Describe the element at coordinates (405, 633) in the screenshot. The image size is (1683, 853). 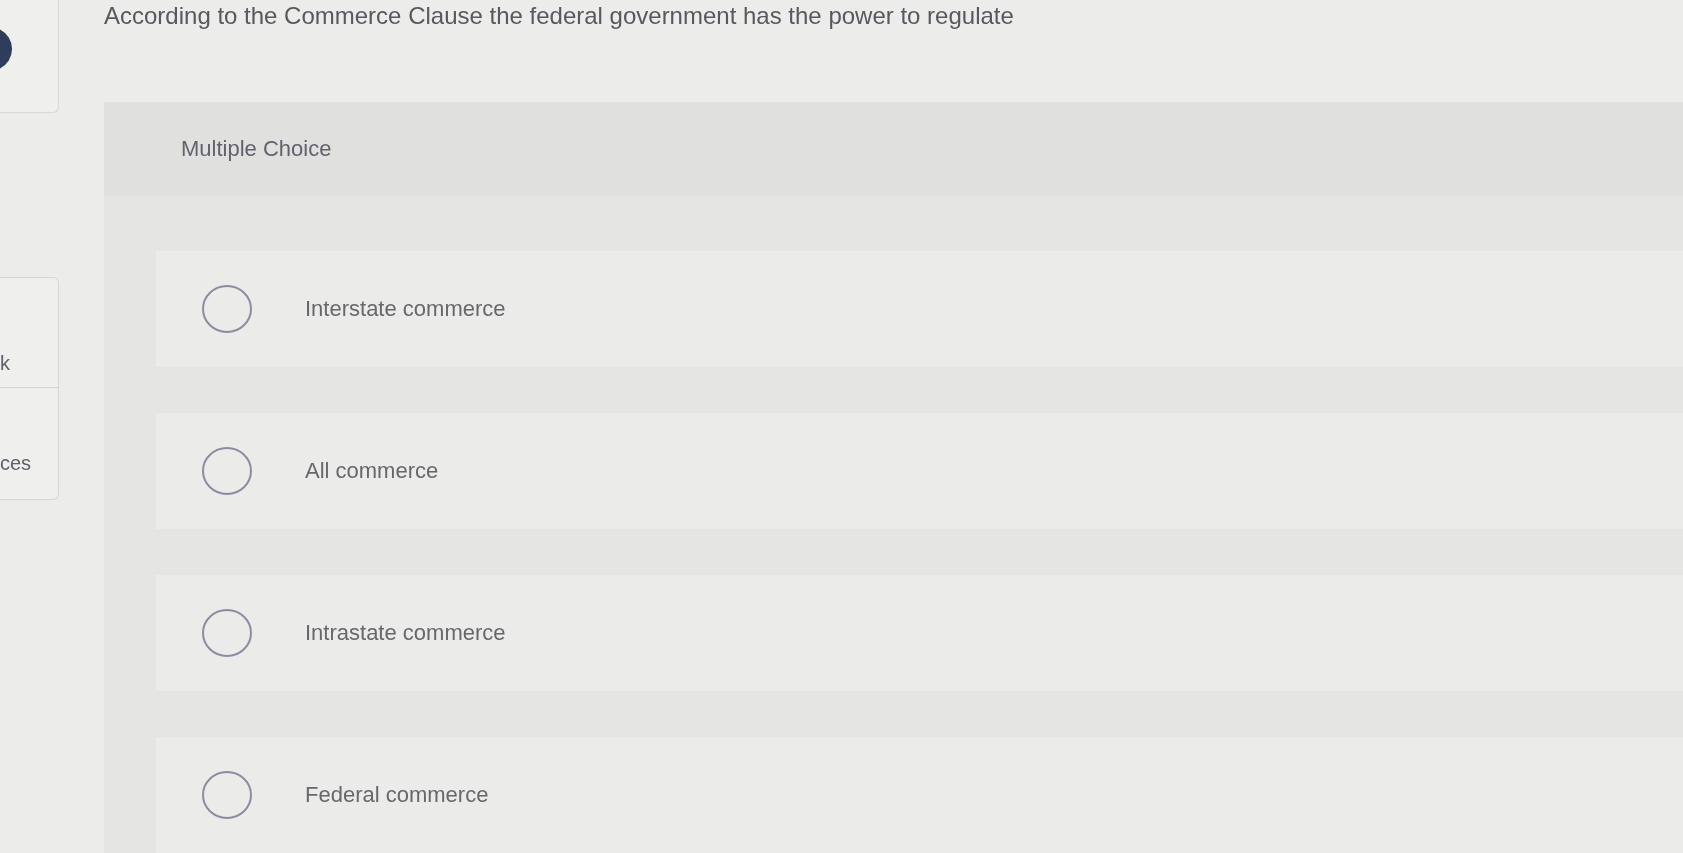
I see `answer-text: Intrastate commerce` at that location.